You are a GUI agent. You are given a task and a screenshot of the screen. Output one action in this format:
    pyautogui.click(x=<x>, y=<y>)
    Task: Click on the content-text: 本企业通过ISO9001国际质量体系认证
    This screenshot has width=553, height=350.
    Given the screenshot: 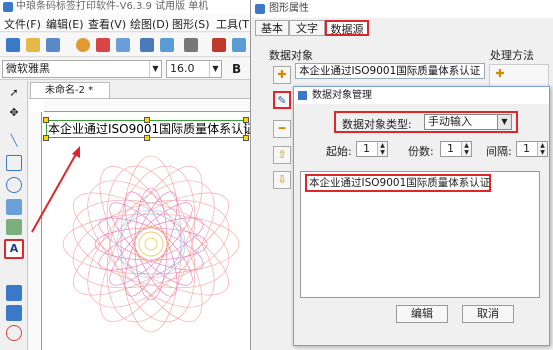 What is the action you would take?
    pyautogui.click(x=398, y=183)
    